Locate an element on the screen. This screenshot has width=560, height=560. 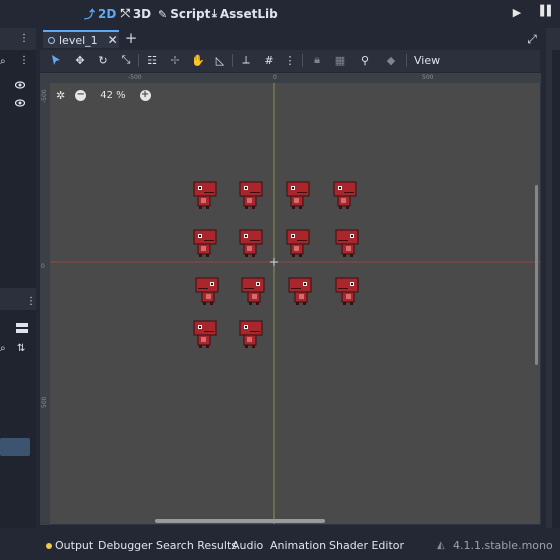
debugger-tab: Debugger is located at coordinates (125, 545).